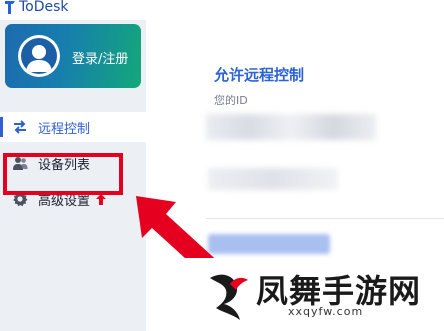 The image size is (444, 331). Describe the element at coordinates (10, 7) in the screenshot. I see `todesk-logo-icon` at that location.